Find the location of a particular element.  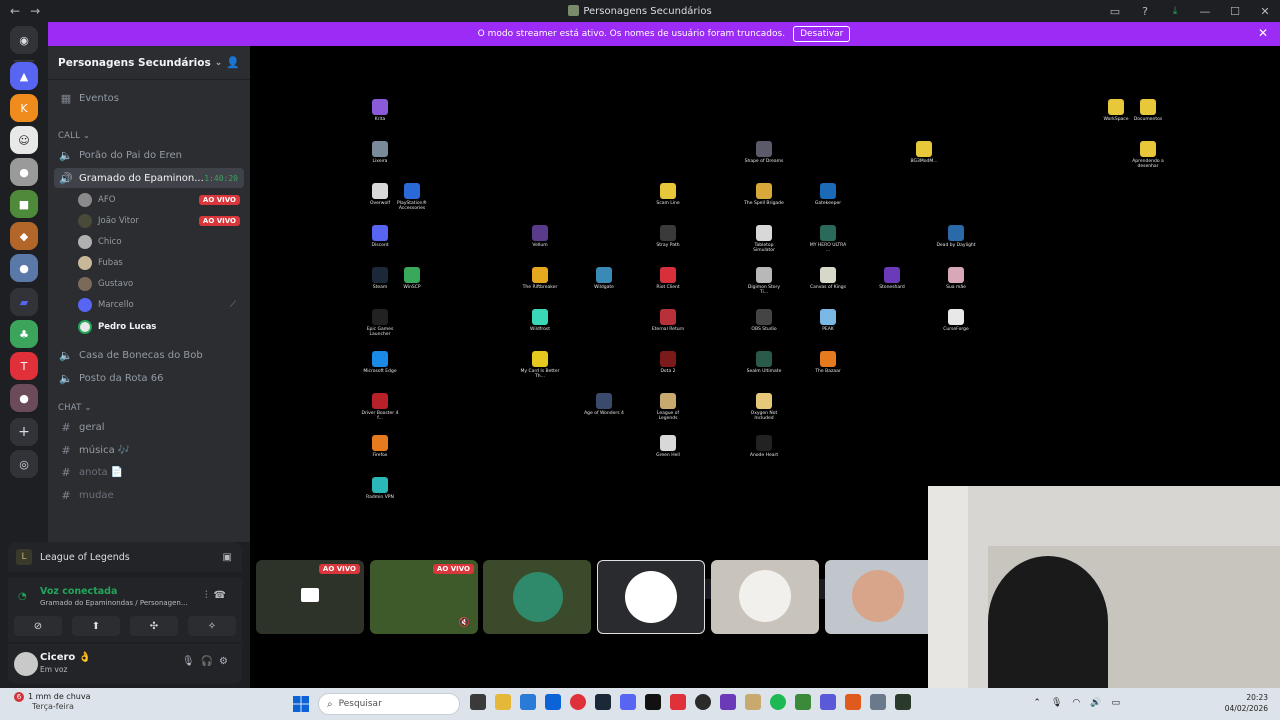

invite-people-icon: 👤 is located at coordinates (233, 62).